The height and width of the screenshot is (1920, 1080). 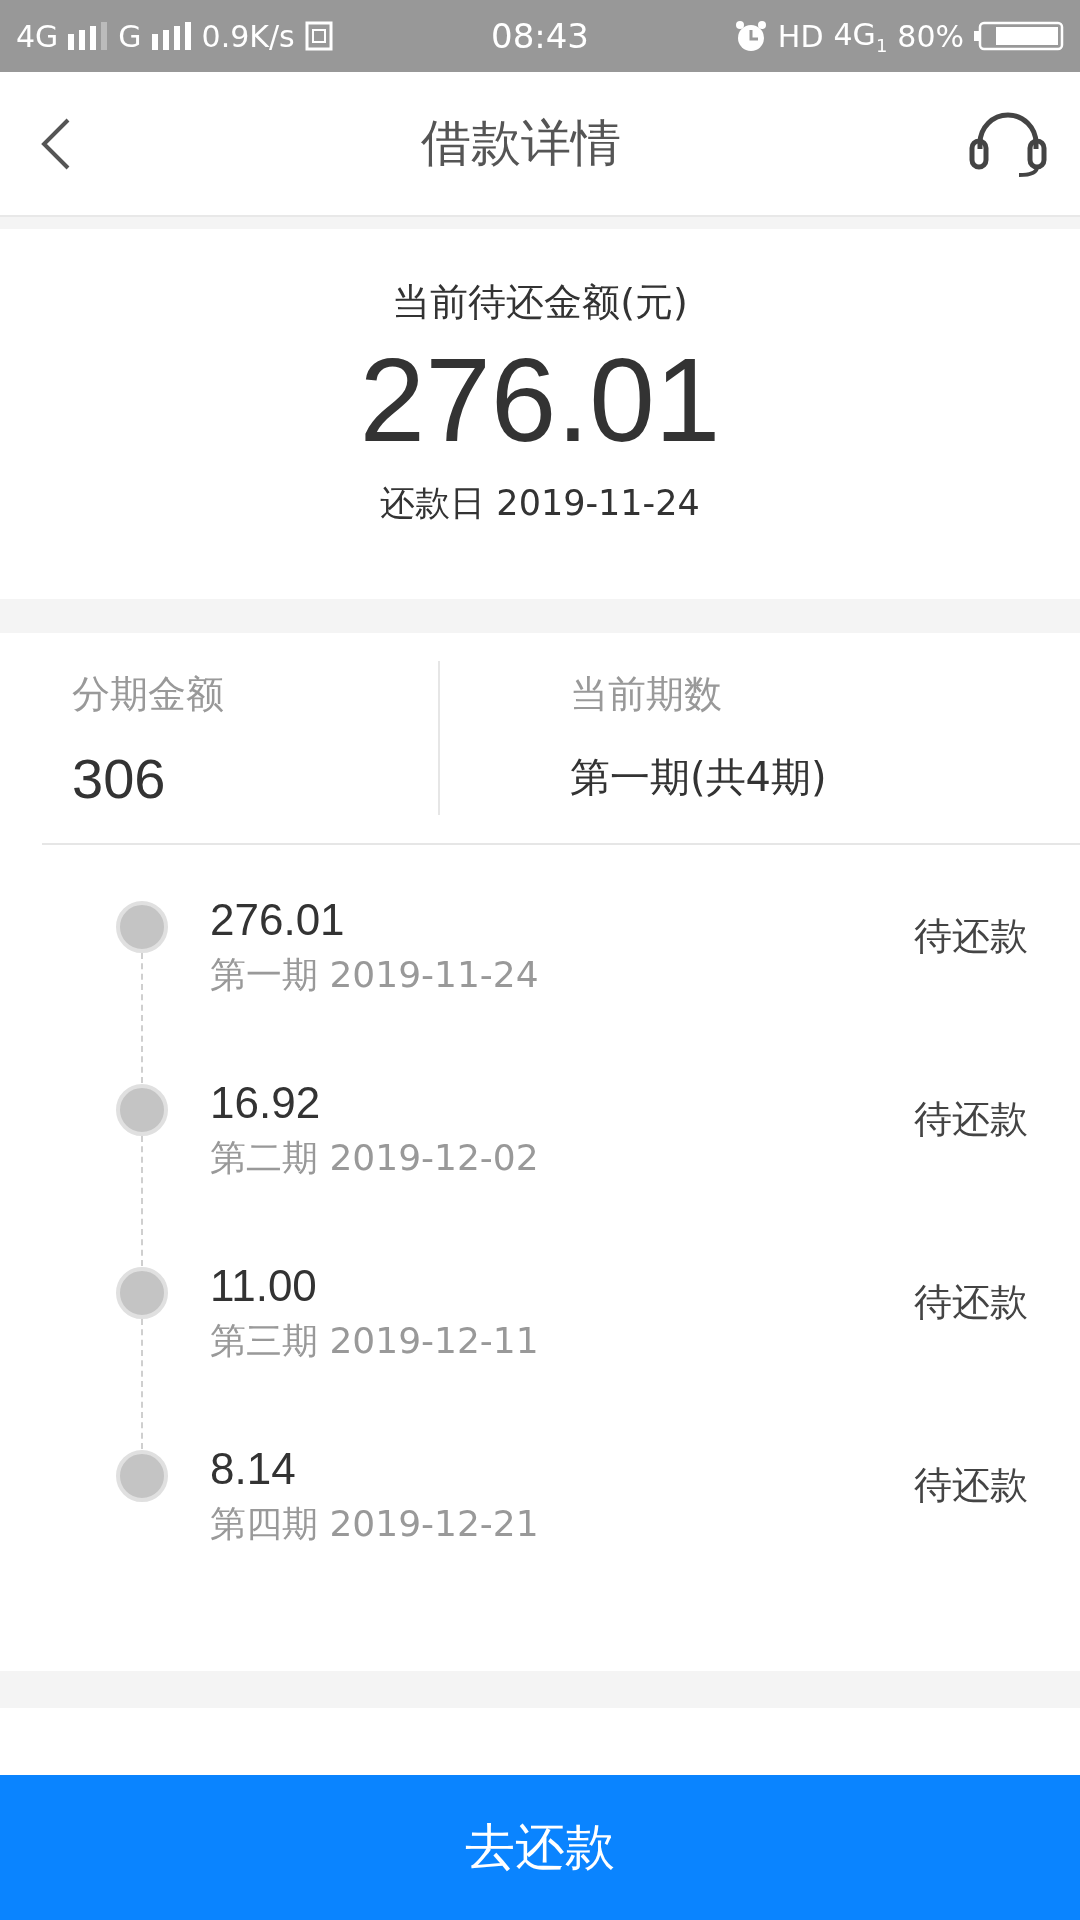 What do you see at coordinates (540, 1847) in the screenshot?
I see `repay-button: 去还款` at bounding box center [540, 1847].